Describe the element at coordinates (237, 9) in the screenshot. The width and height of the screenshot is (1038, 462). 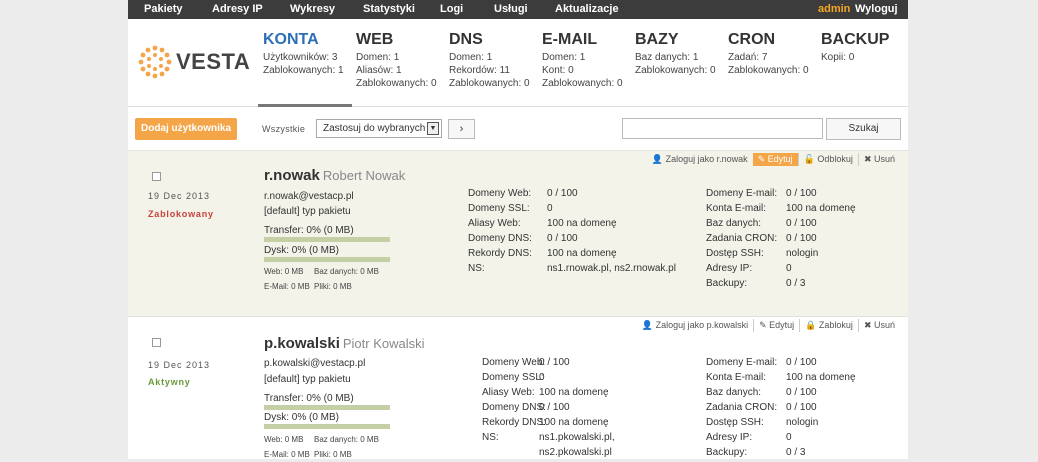
I see `nav-ip-addresses: Adresy IP` at that location.